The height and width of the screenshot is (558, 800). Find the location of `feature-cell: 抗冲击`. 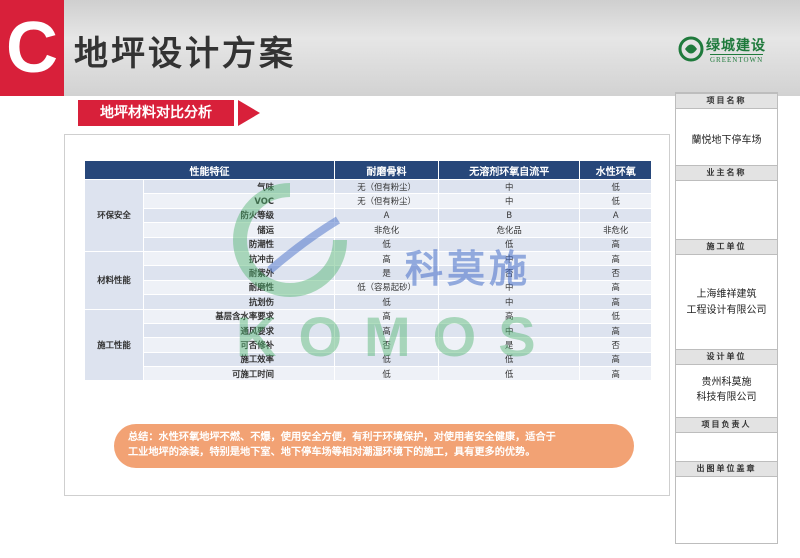

feature-cell: 抗冲击 is located at coordinates (239, 258).